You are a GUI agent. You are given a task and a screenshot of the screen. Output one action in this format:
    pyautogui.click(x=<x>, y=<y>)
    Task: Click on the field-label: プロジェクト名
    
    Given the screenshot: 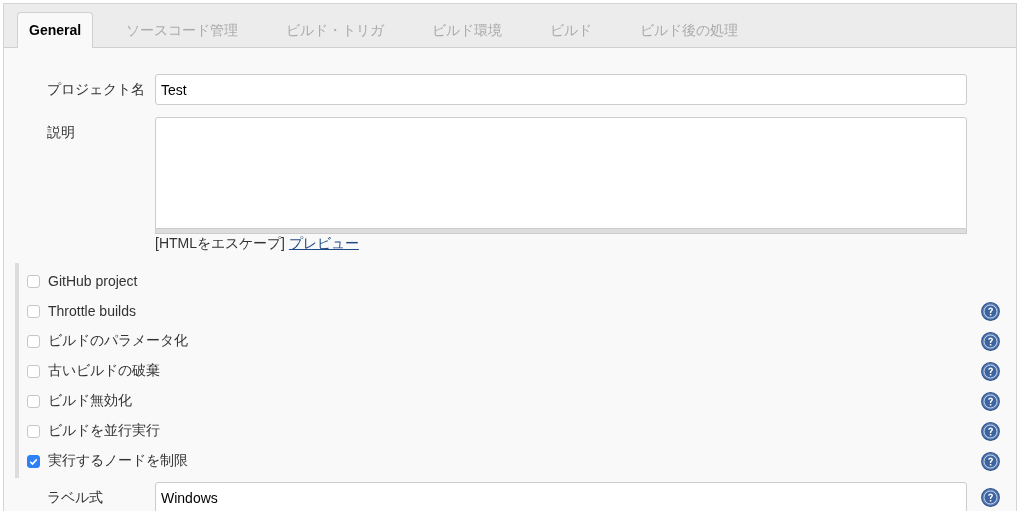 What is the action you would take?
    pyautogui.click(x=96, y=89)
    